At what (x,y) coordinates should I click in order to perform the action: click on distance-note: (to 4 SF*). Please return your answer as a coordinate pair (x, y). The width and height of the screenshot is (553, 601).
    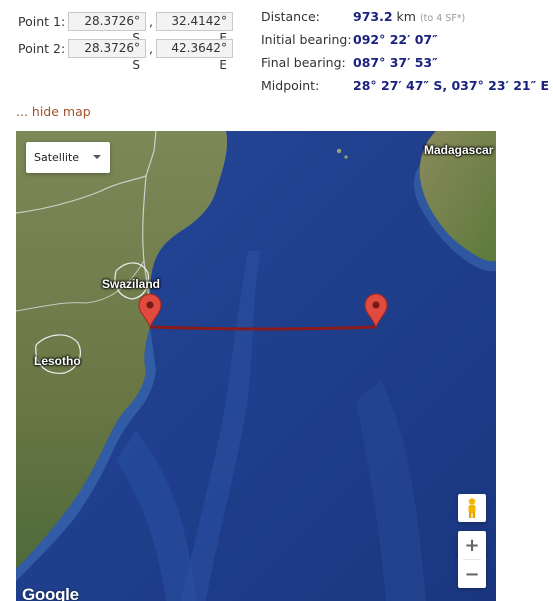
    Looking at the image, I should click on (442, 18).